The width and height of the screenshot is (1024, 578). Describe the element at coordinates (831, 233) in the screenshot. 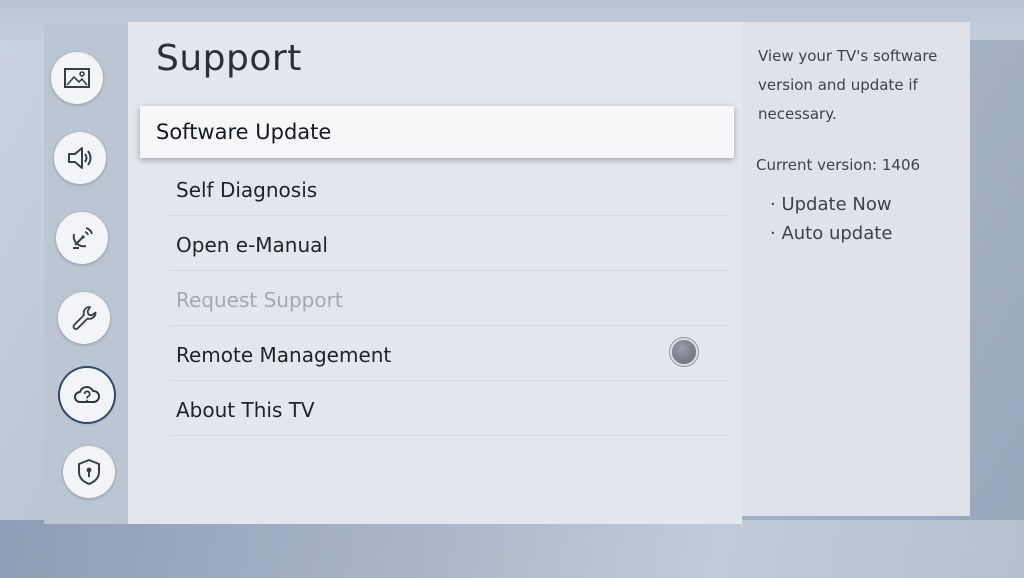

I see `update-option: Auto update` at that location.